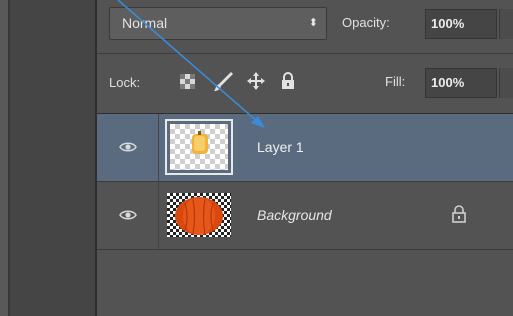  What do you see at coordinates (294, 215) in the screenshot?
I see `layer-name: Background` at bounding box center [294, 215].